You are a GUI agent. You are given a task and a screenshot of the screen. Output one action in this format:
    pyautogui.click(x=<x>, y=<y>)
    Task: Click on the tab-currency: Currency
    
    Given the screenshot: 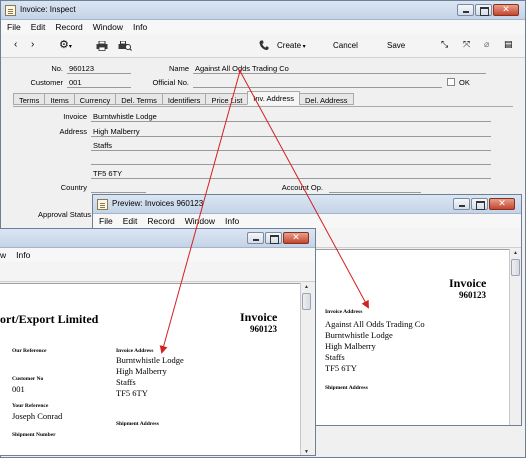 What is the action you would take?
    pyautogui.click(x=95, y=99)
    